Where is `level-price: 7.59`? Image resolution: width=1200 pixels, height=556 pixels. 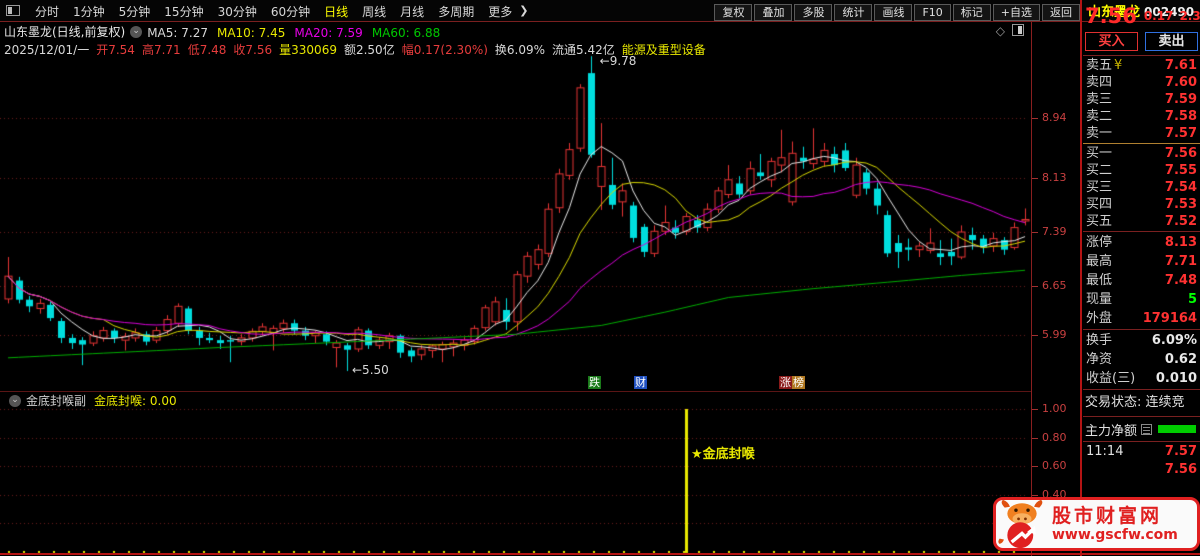 level-price: 7.59 is located at coordinates (1180, 99).